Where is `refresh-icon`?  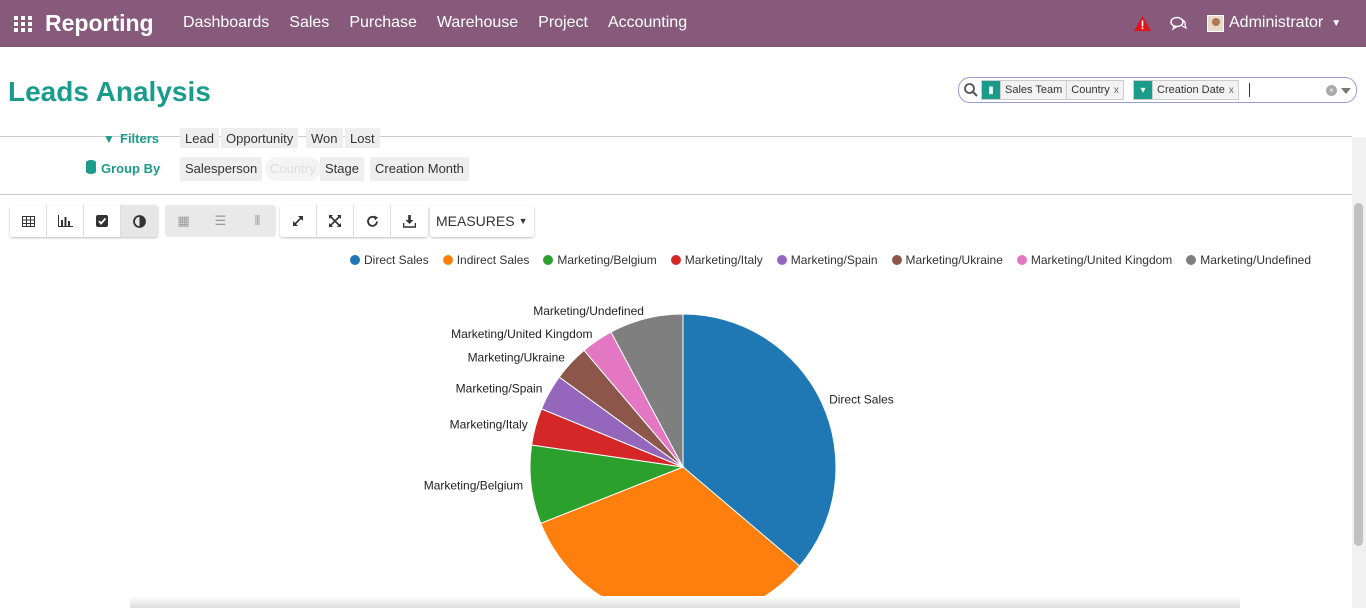 refresh-icon is located at coordinates (372, 221).